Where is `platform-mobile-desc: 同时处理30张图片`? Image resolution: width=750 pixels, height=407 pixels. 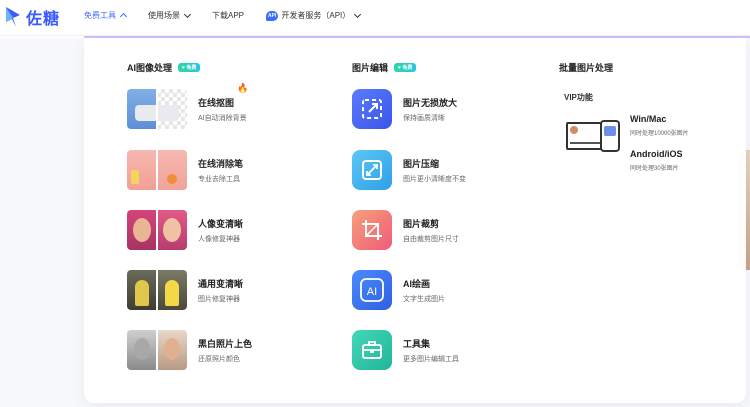 platform-mobile-desc: 同时处理30张图片 is located at coordinates (654, 169).